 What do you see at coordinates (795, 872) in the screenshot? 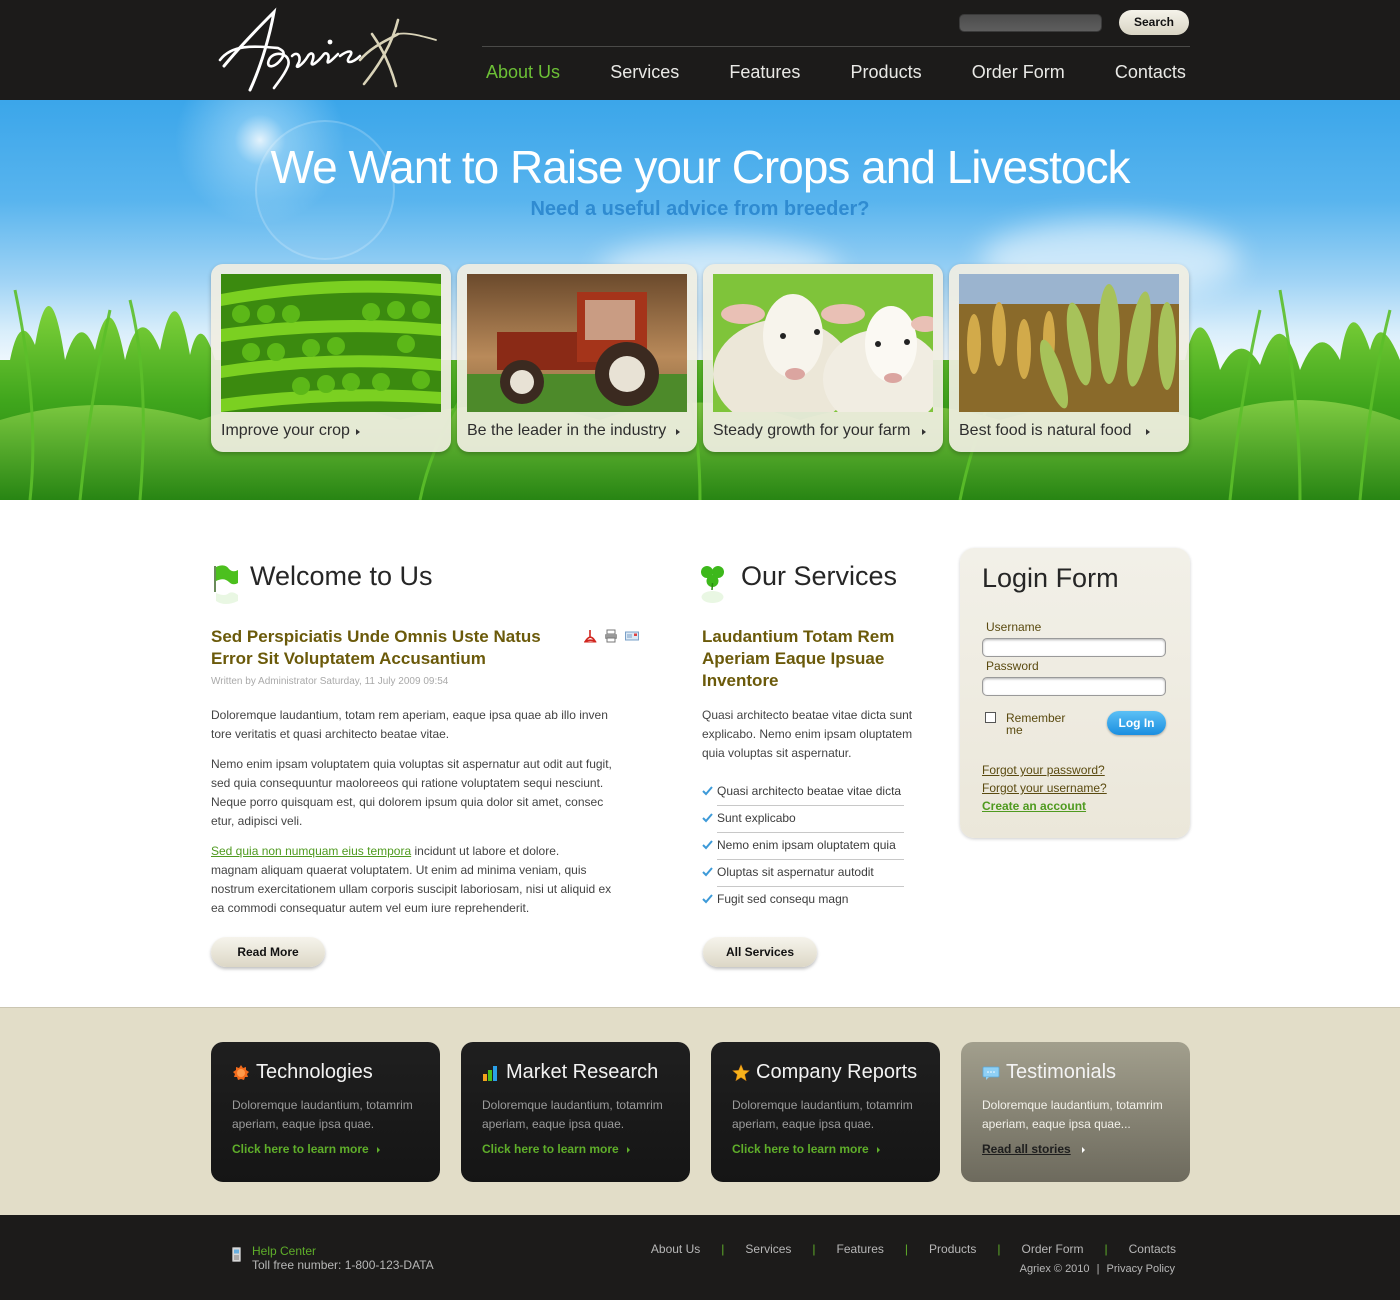
I see `list-item-label: Oluptas sit aspernatur autodit` at bounding box center [795, 872].